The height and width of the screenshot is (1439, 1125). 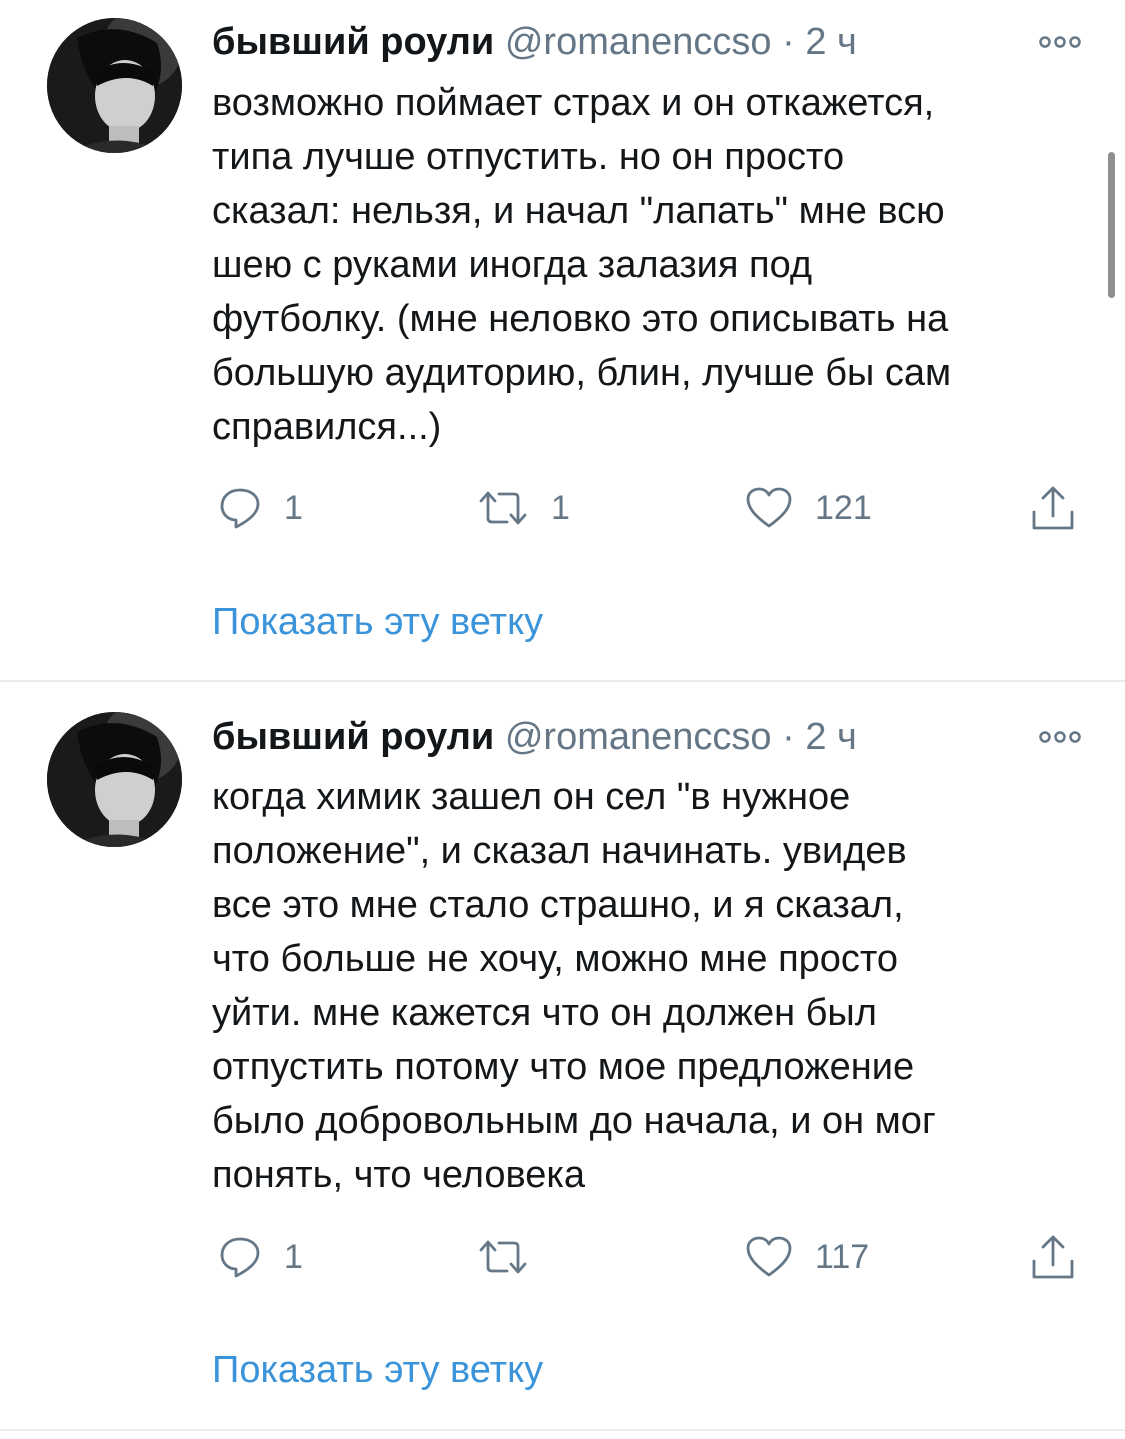 I want to click on retweet-count: 1, so click(x=560, y=507).